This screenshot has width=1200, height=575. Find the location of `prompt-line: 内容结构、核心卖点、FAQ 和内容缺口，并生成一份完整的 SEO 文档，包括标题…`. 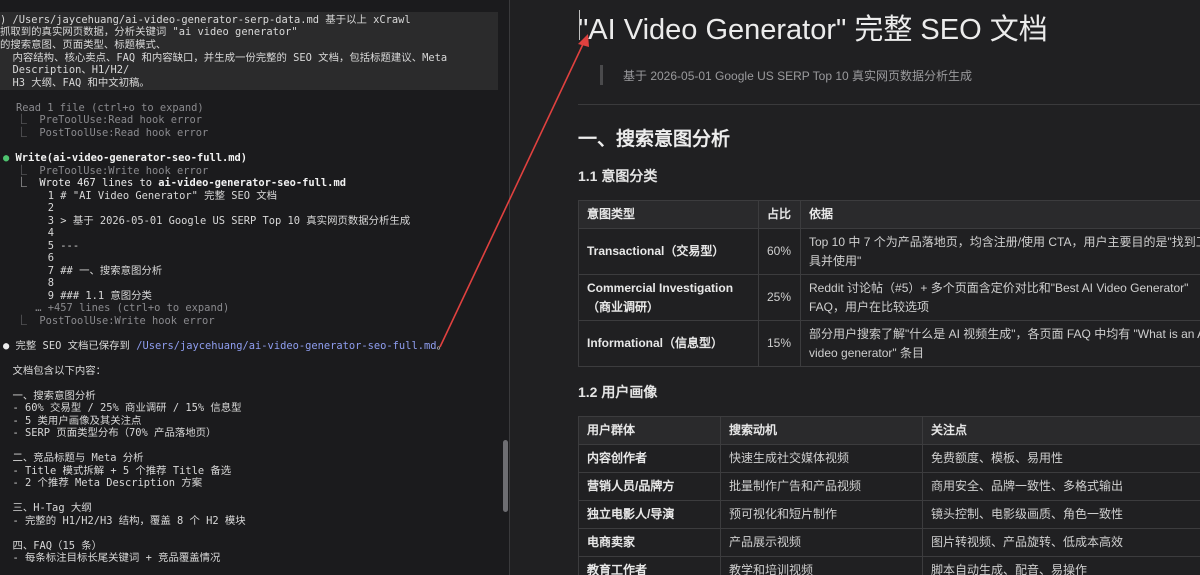

prompt-line: 内容结构、核心卖点、FAQ 和内容缺口，并生成一份完整的 SEO 文档，包括标题… is located at coordinates (224, 58).